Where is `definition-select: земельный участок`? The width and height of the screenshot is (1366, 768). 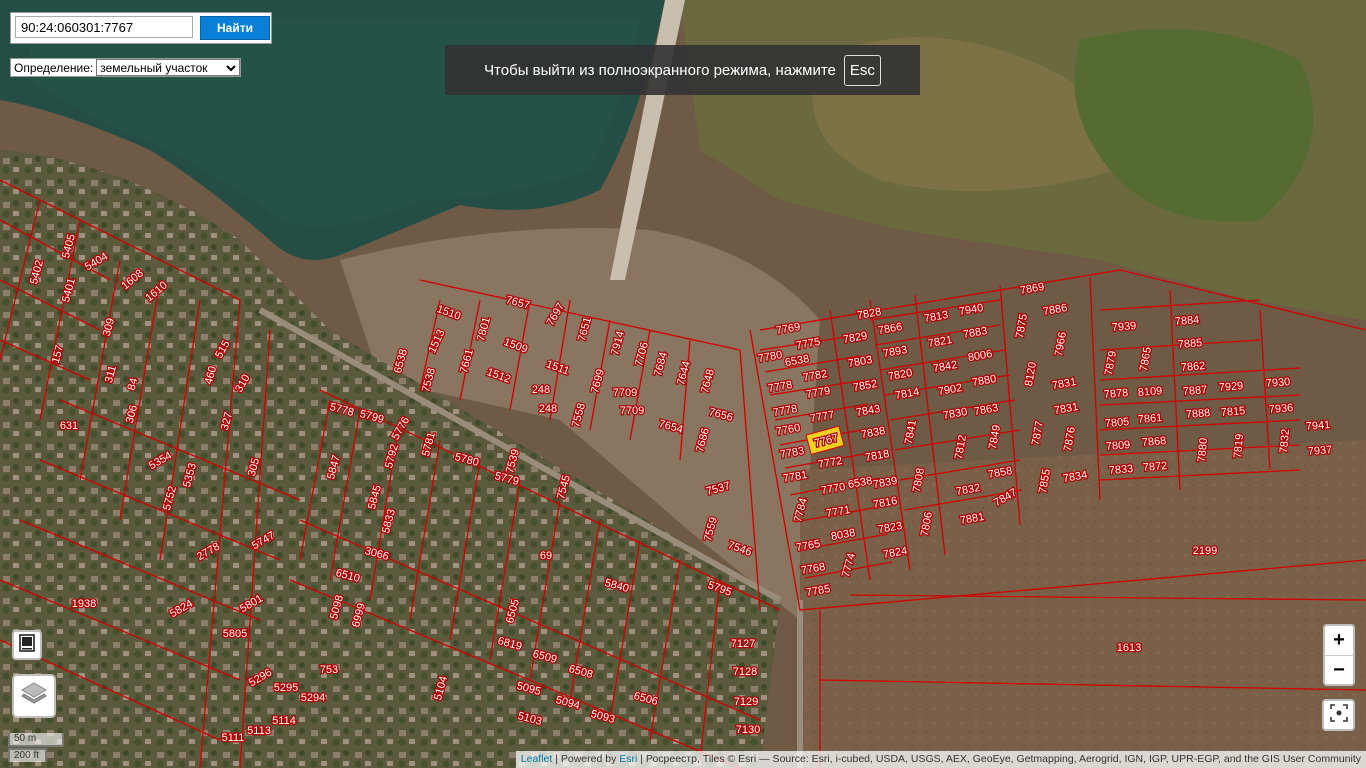 definition-select: земельный участок is located at coordinates (168, 67).